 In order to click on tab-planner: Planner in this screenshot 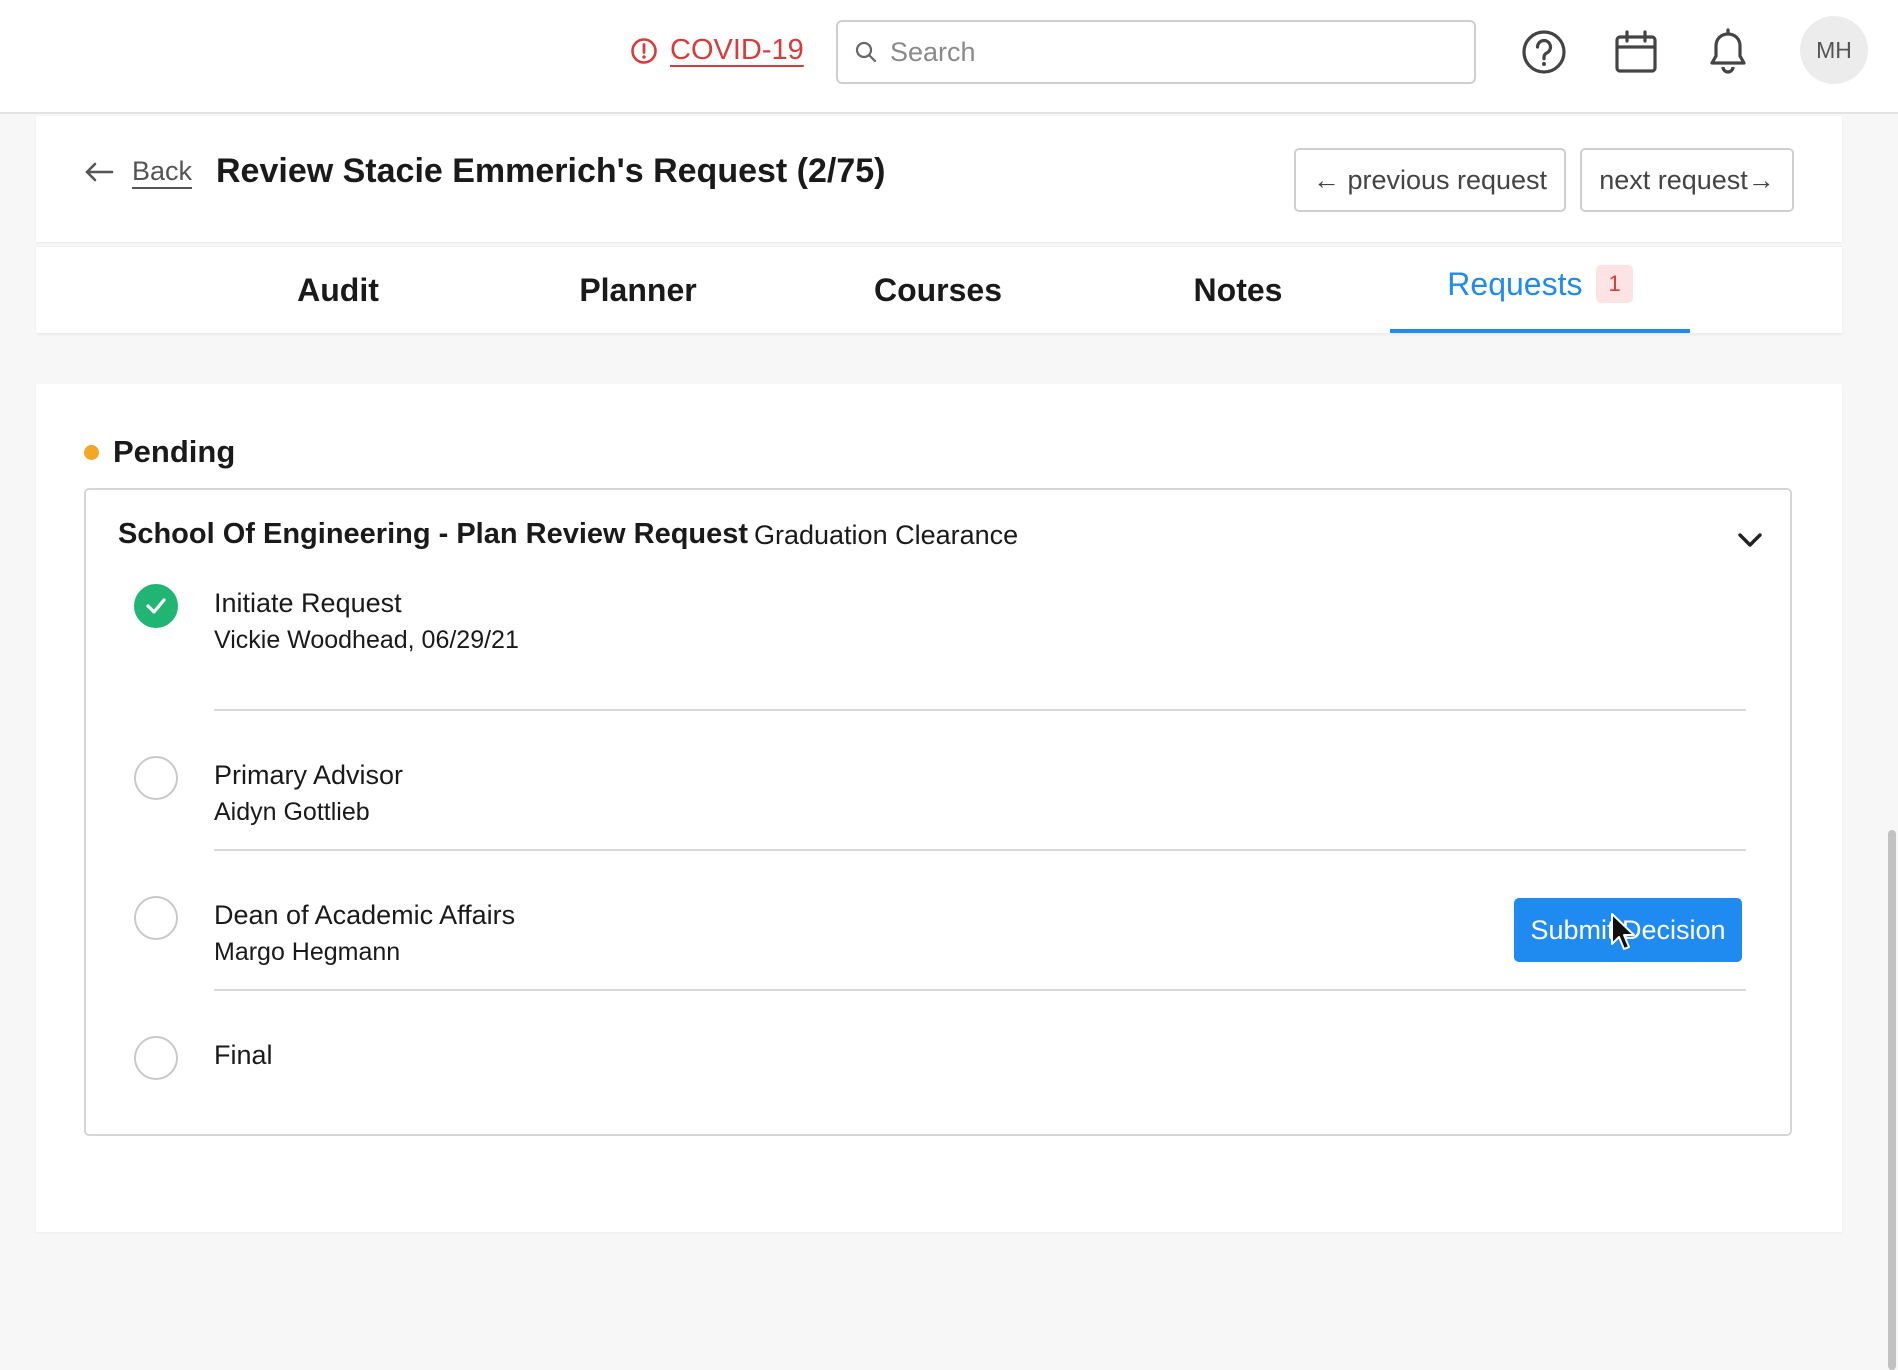, I will do `click(638, 290)`.